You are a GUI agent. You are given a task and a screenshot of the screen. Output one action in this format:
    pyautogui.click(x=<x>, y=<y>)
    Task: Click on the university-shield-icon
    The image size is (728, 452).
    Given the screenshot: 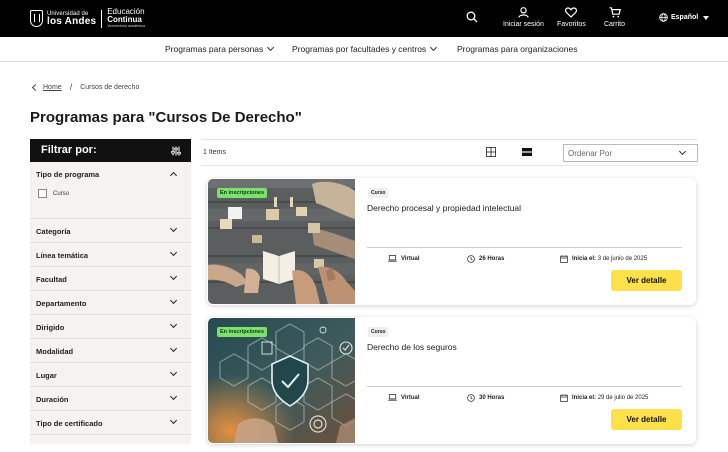 What is the action you would take?
    pyautogui.click(x=36, y=18)
    